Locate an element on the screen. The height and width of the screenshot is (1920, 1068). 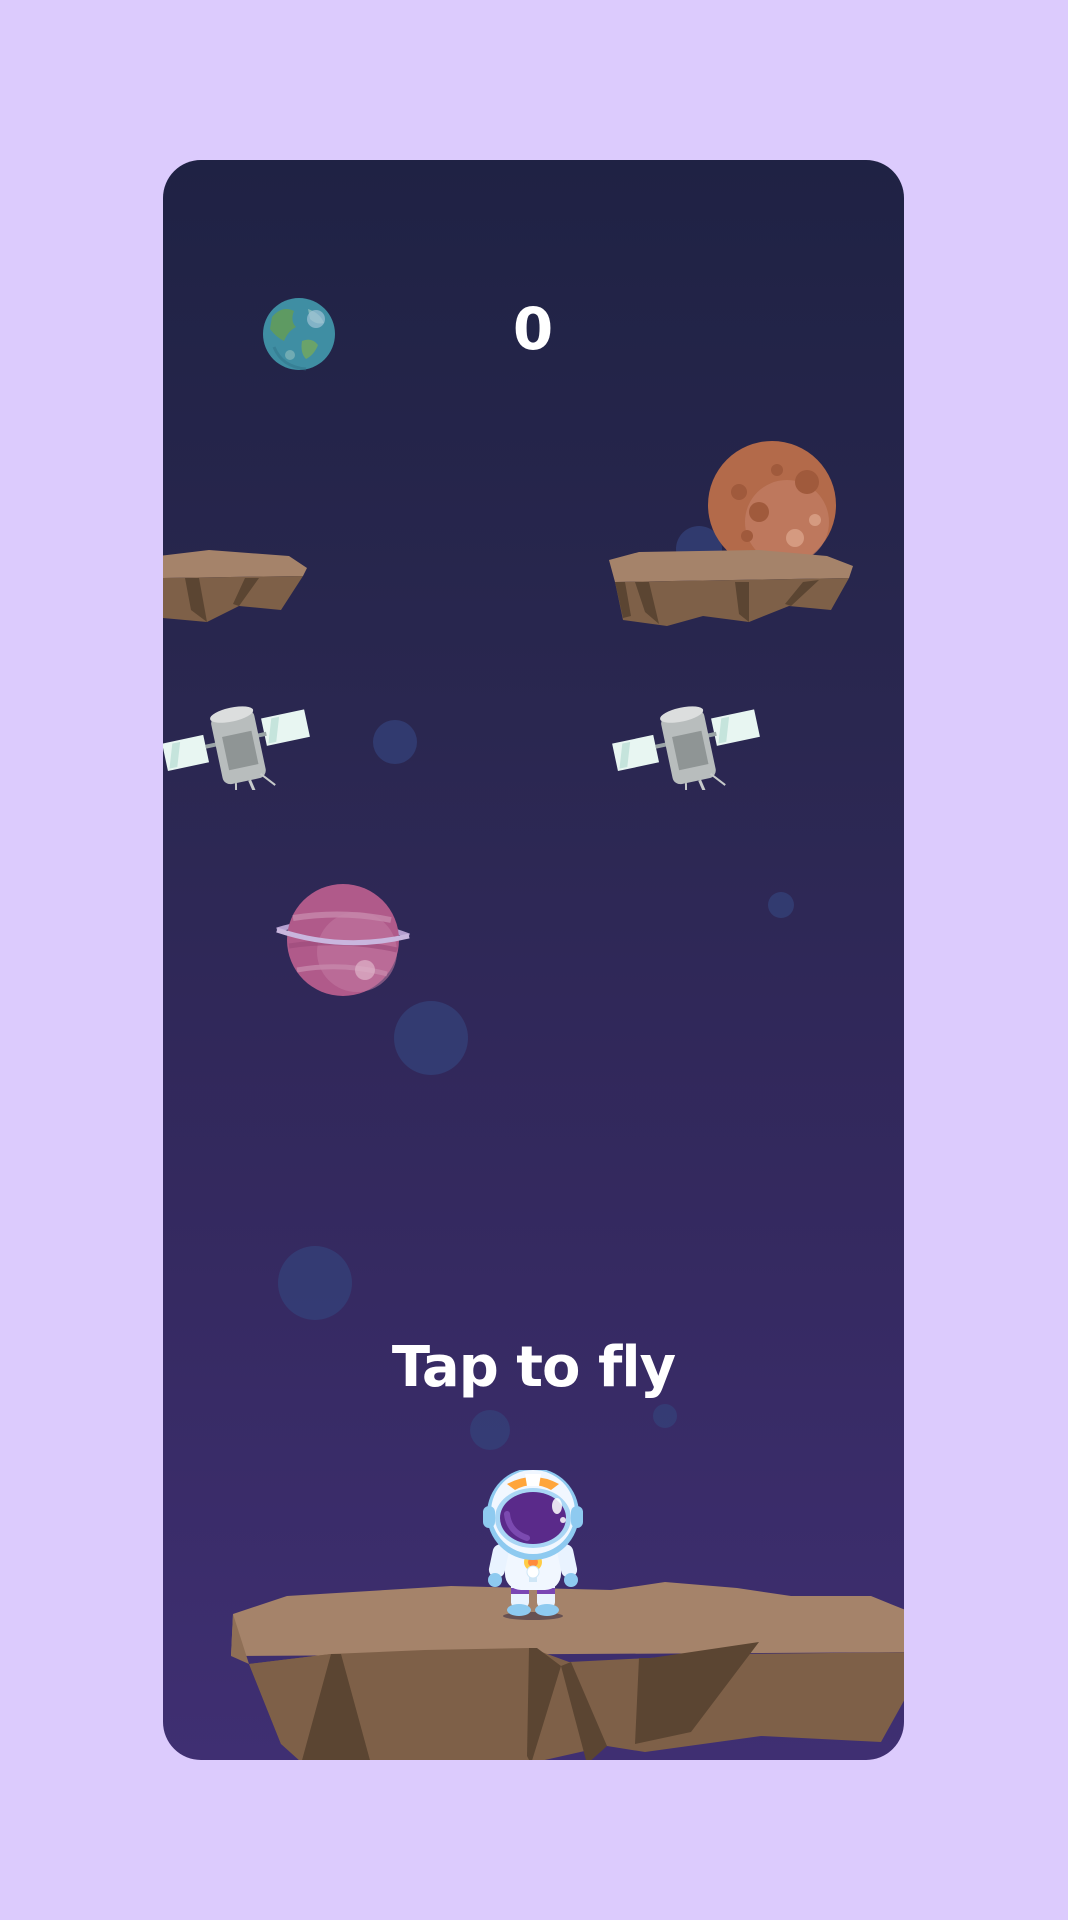
ringed-planet-icon is located at coordinates (343, 940).